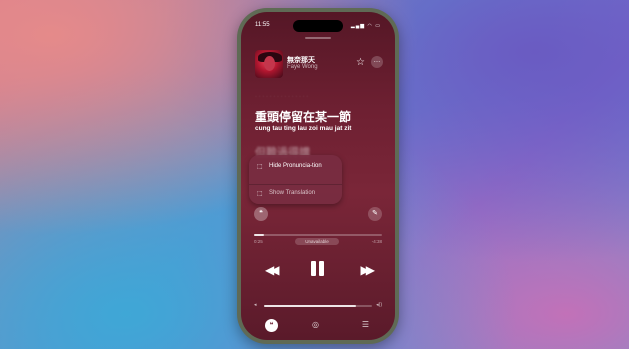  I want to click on menu-divider, so click(295, 184).